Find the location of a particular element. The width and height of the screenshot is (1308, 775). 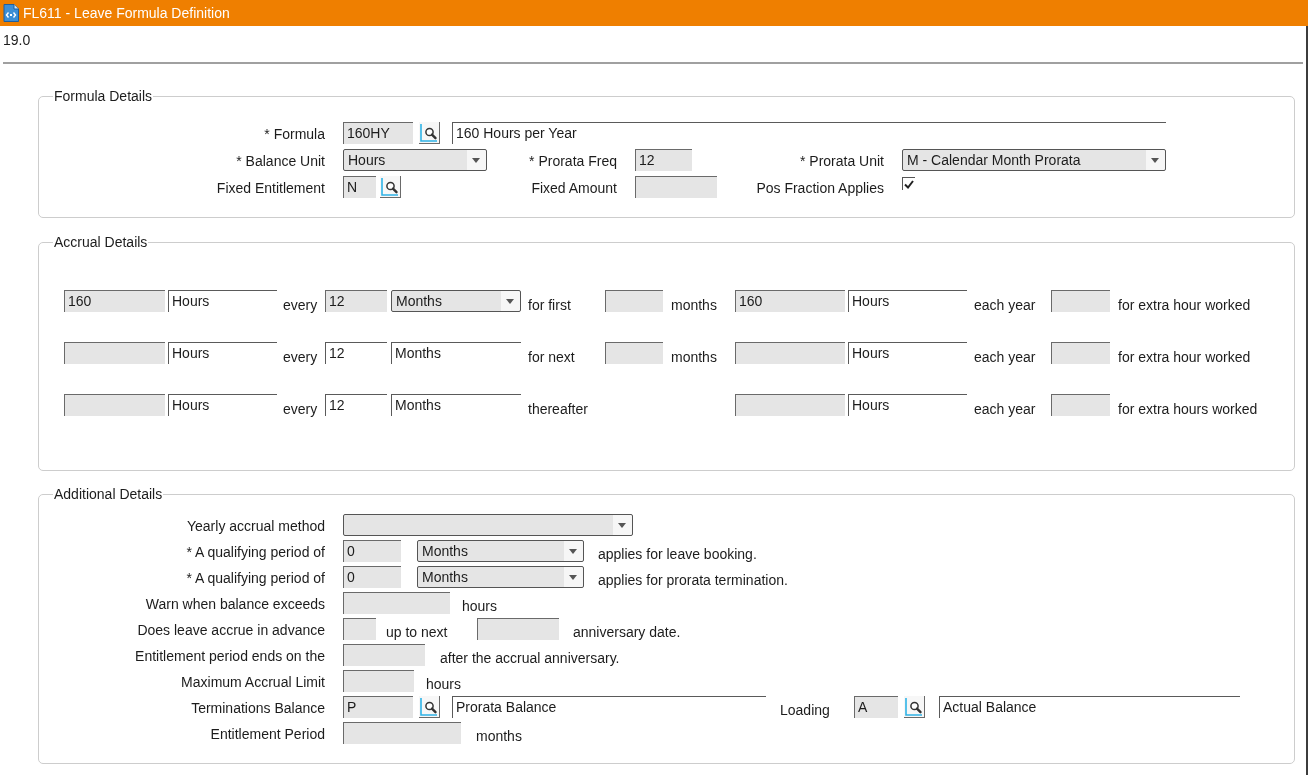

window-title: FL611 - Leave Formula Definition is located at coordinates (126, 13).